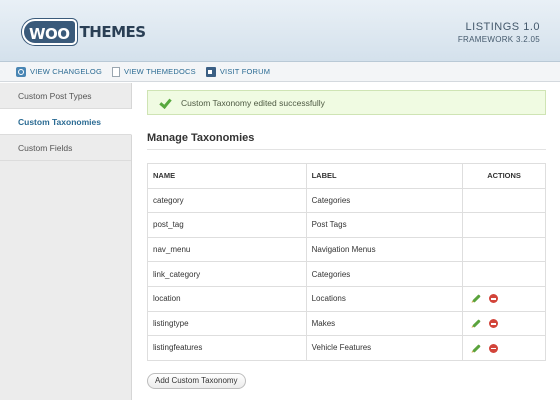 Image resolution: width=560 pixels, height=400 pixels. I want to click on link-label: VIEW THEMEDOCS, so click(159, 71).